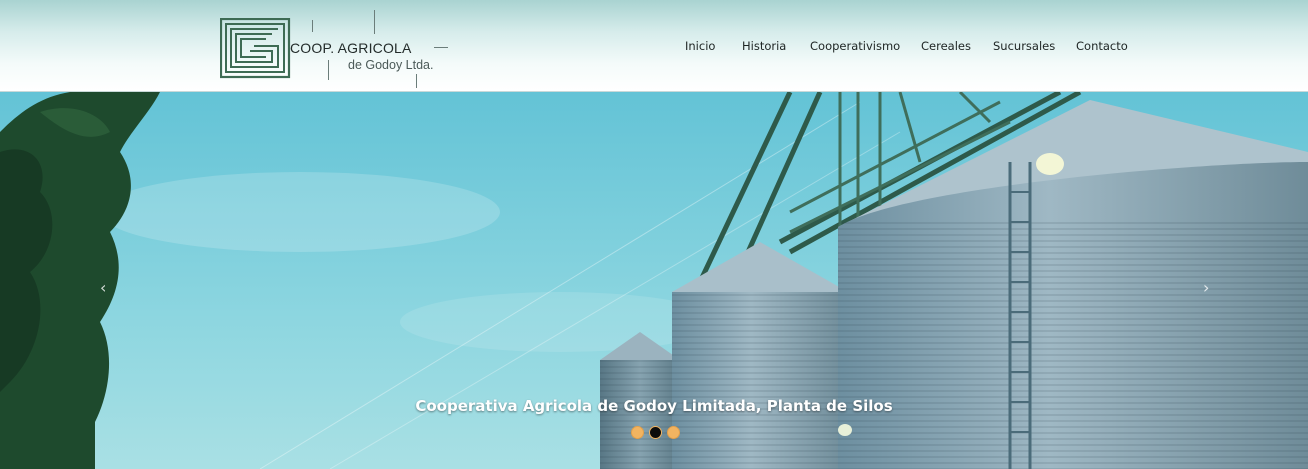  I want to click on chevron-left-icon: ‹, so click(103, 287).